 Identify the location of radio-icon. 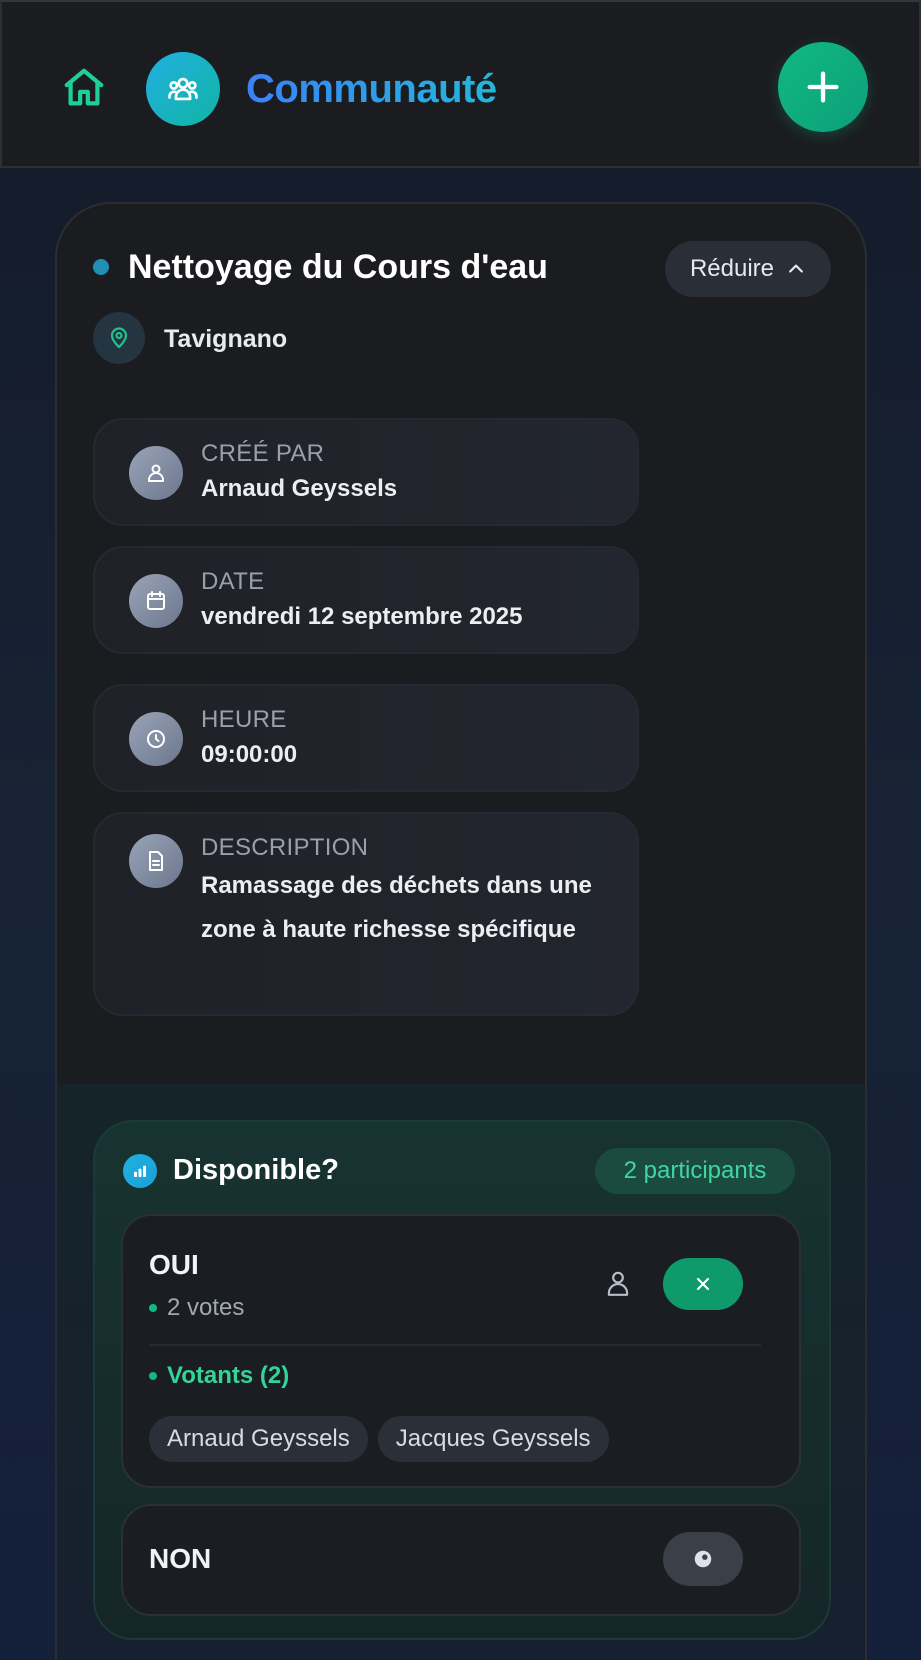
(703, 1559).